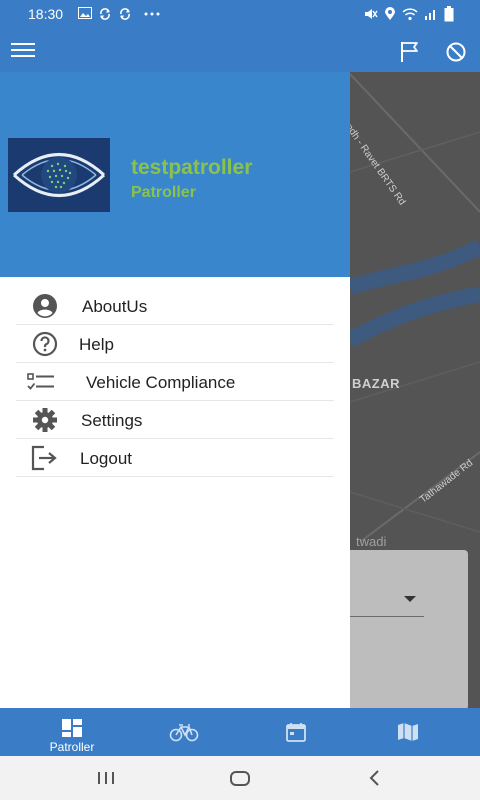  Describe the element at coordinates (161, 382) in the screenshot. I see `menu-item-label: Vehicle Compliance` at that location.